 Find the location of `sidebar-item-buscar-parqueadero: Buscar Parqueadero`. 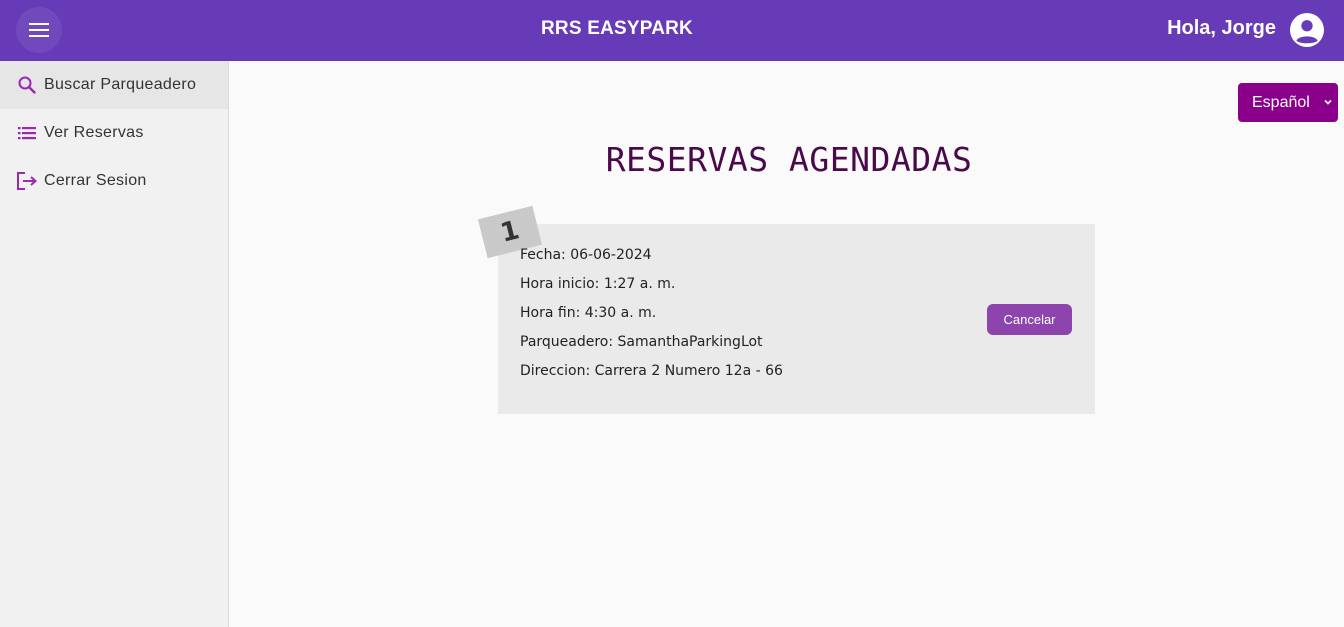

sidebar-item-buscar-parqueadero: Buscar Parqueadero is located at coordinates (114, 85).